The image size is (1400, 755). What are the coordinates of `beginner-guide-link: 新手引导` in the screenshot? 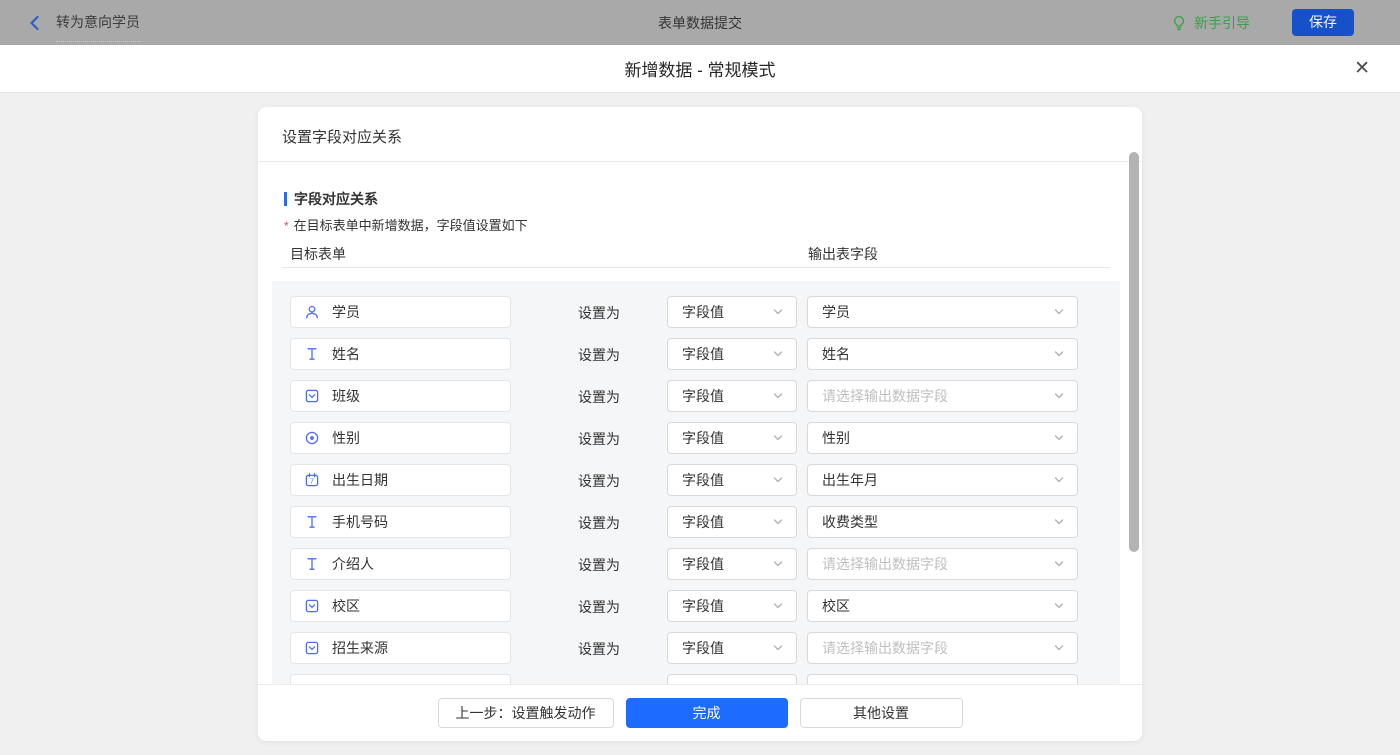 It's located at (1210, 23).